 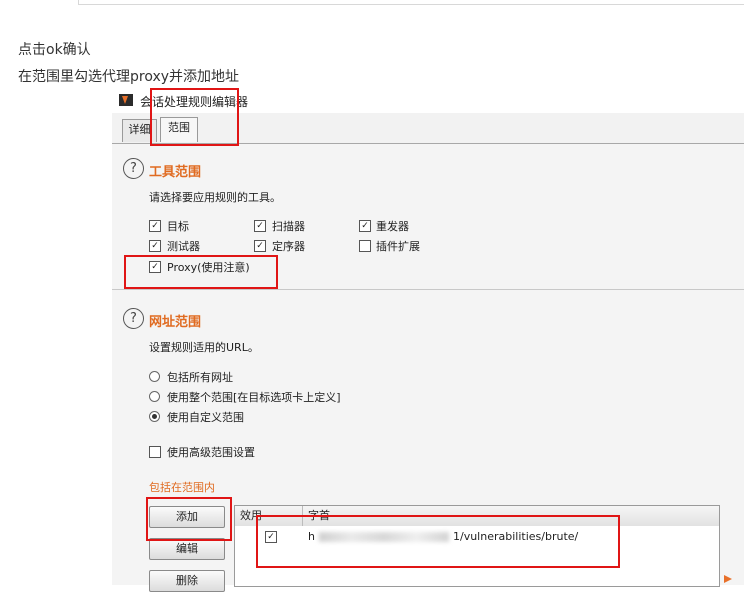 I want to click on tool-label-sequencer: 定序器, so click(x=288, y=246).